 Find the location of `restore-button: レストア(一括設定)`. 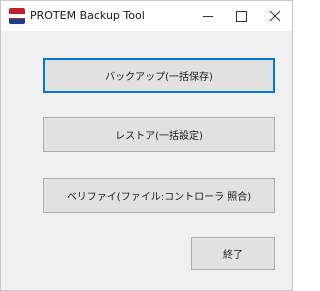

restore-button: レストア(一括設定) is located at coordinates (159, 134).